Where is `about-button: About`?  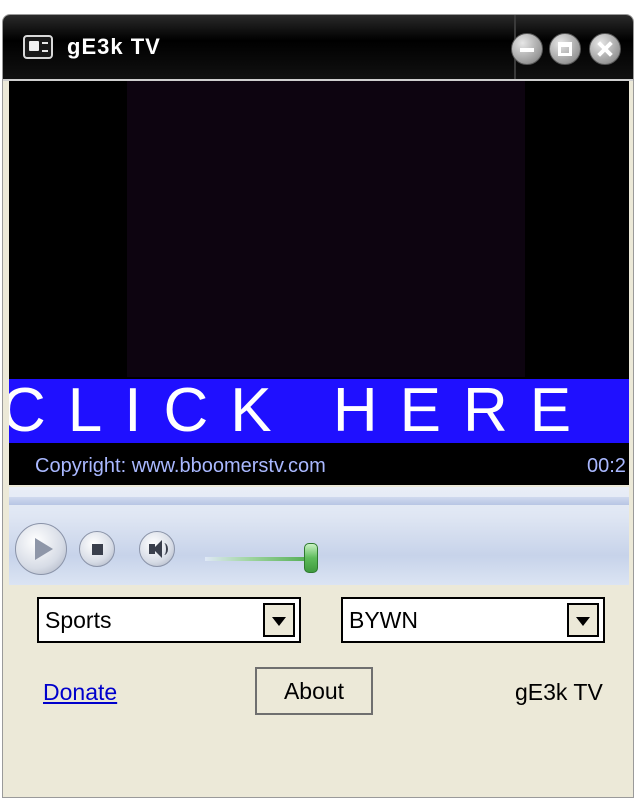
about-button: About is located at coordinates (314, 691).